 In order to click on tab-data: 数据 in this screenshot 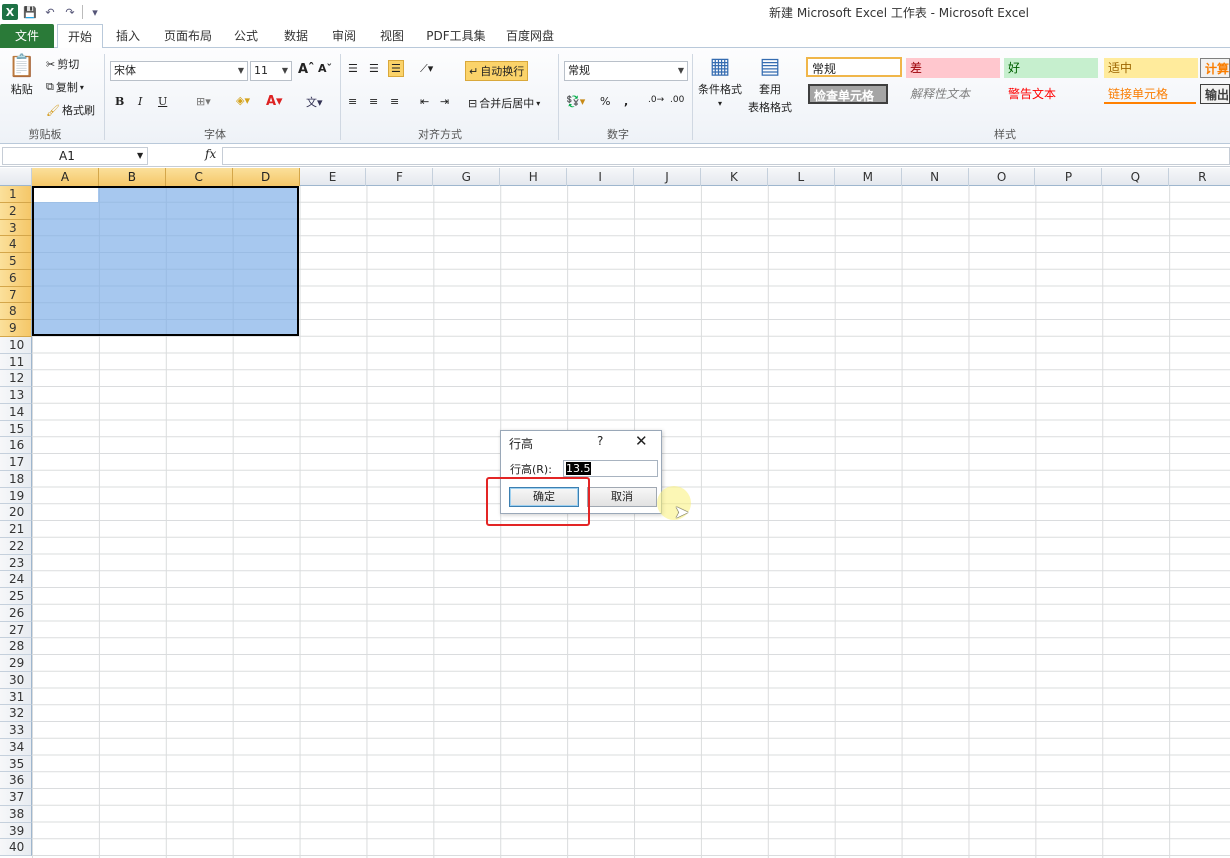, I will do `click(296, 36)`.